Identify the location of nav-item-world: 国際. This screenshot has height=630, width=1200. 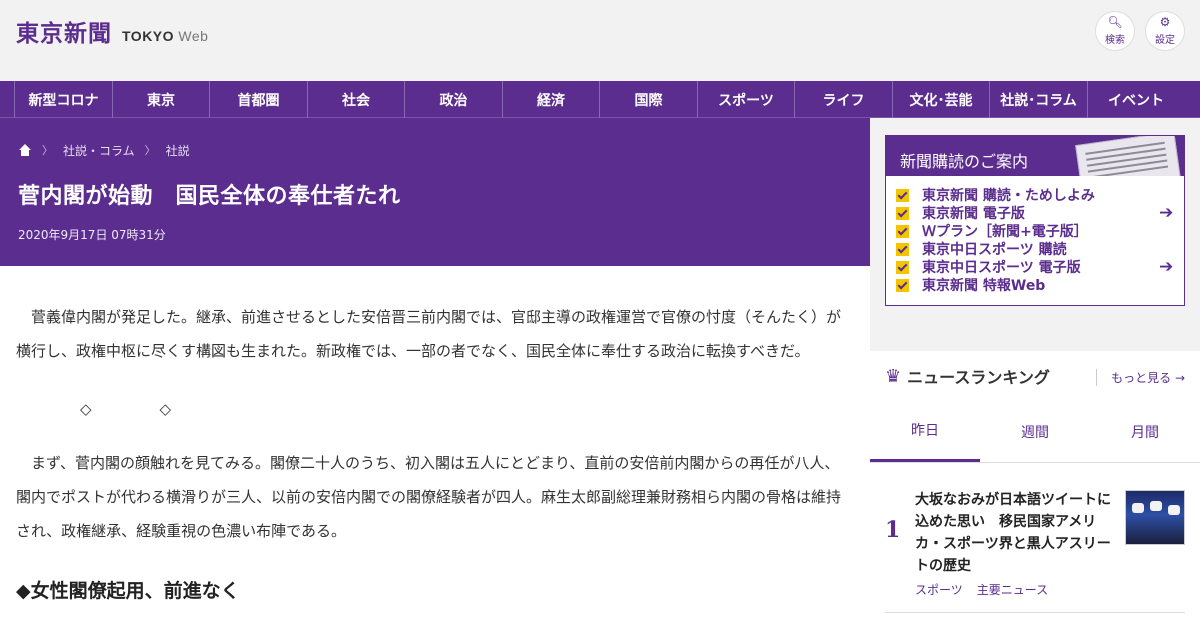
(648, 99).